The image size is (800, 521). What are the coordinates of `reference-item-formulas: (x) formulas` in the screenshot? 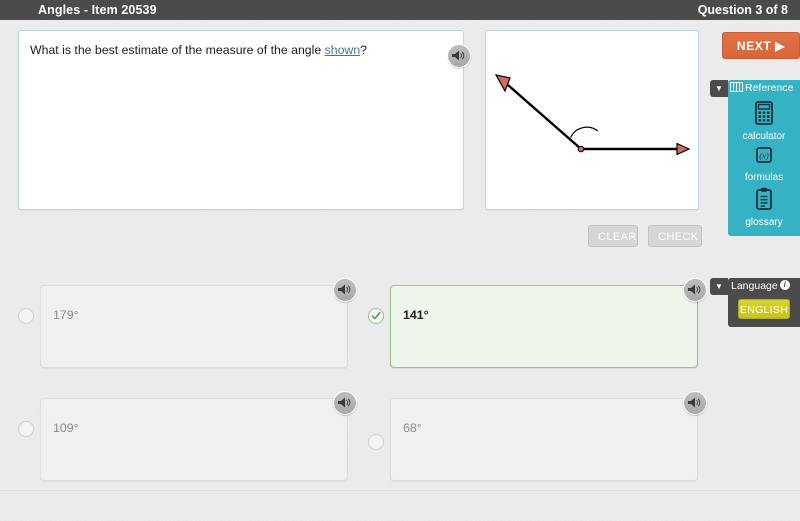 It's located at (764, 162).